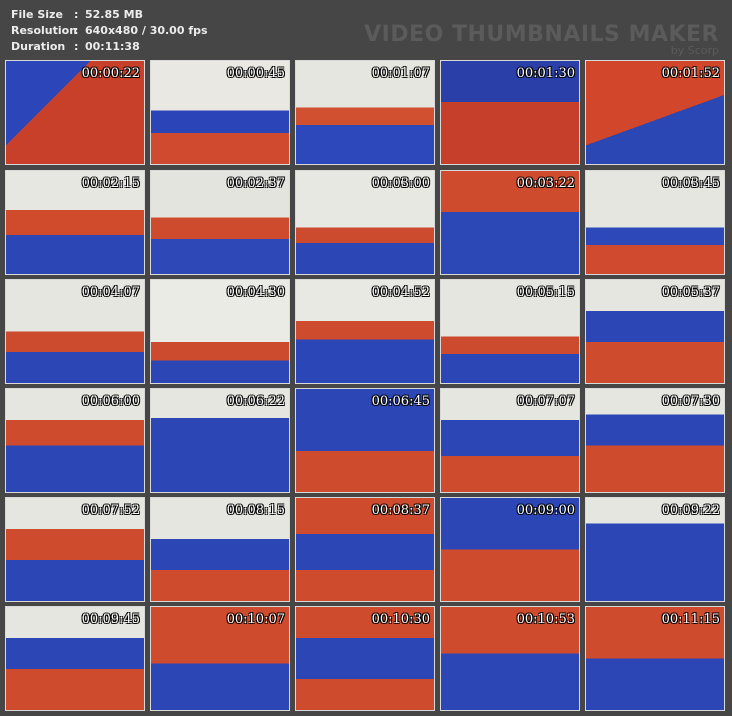 This screenshot has height=716, width=732. I want to click on thumbnail-timestamp: 00:07:30, so click(690, 401).